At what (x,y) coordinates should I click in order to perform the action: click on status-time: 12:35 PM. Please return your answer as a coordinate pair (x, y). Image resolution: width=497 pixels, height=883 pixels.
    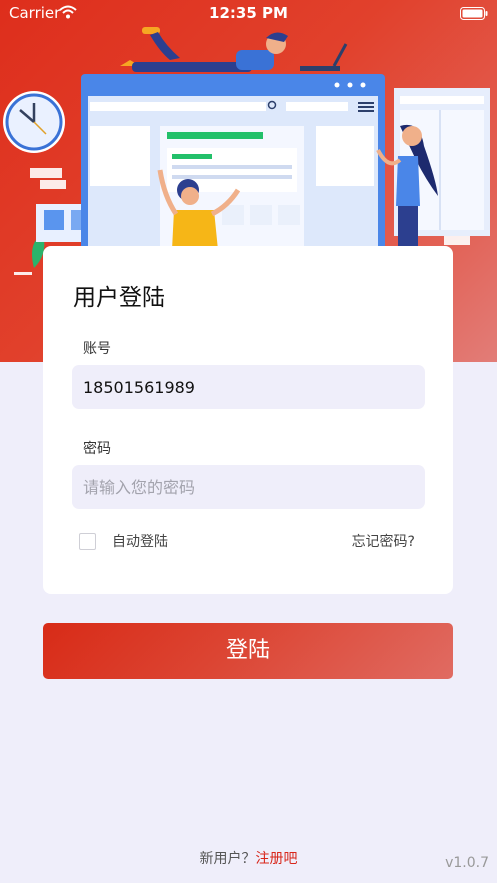
    Looking at the image, I should click on (248, 13).